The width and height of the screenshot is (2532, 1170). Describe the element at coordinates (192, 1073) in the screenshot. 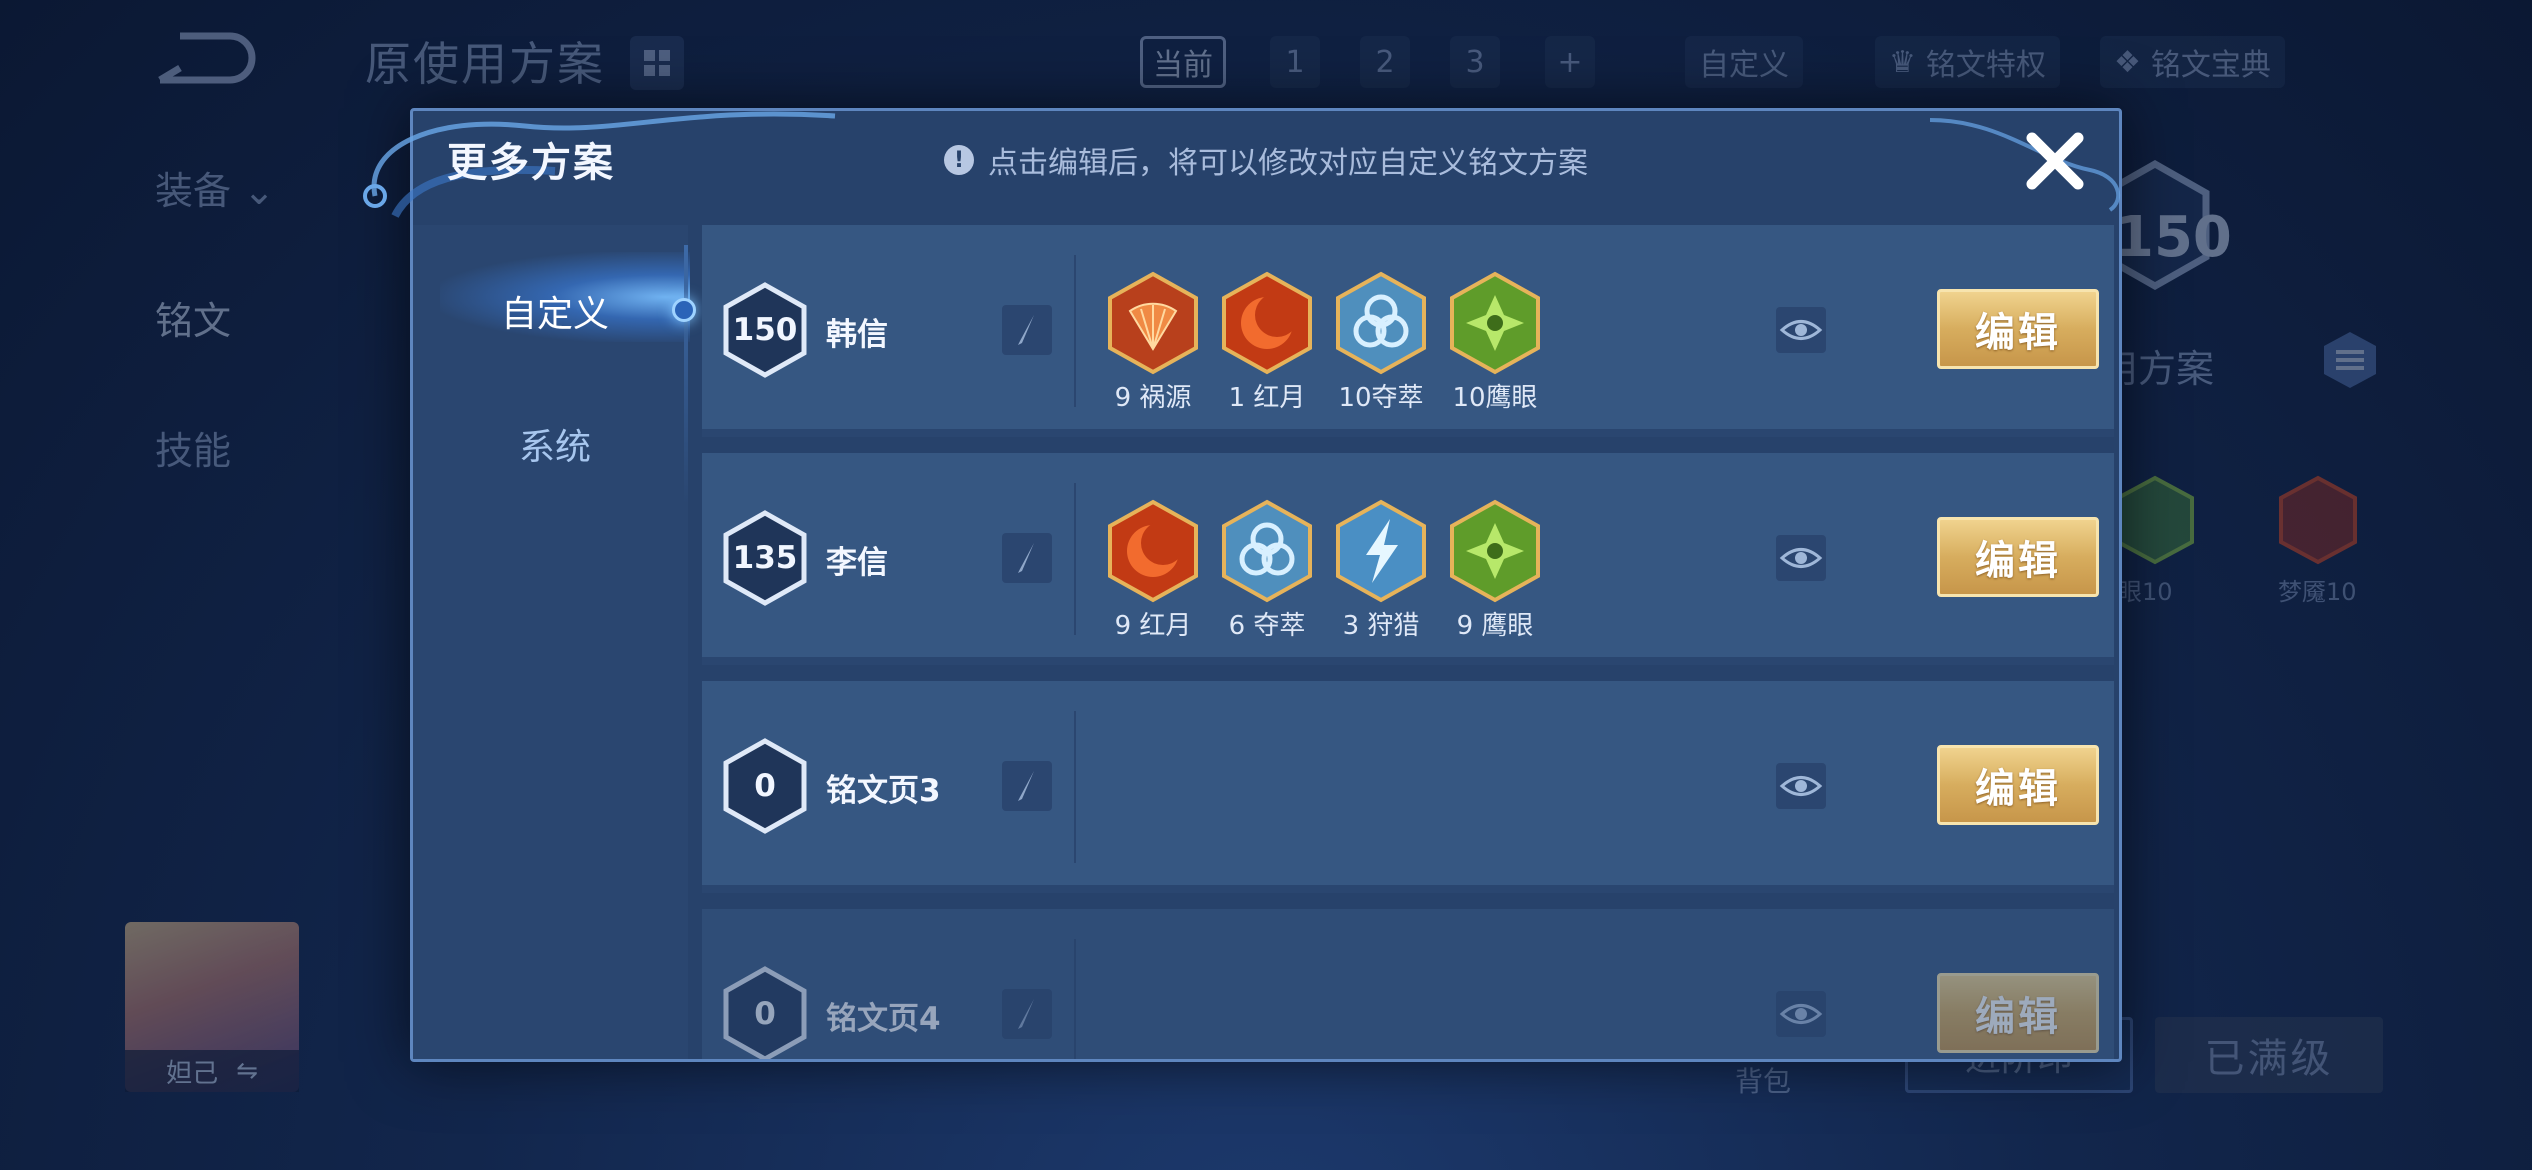

I see `hero-name: 妲己` at that location.